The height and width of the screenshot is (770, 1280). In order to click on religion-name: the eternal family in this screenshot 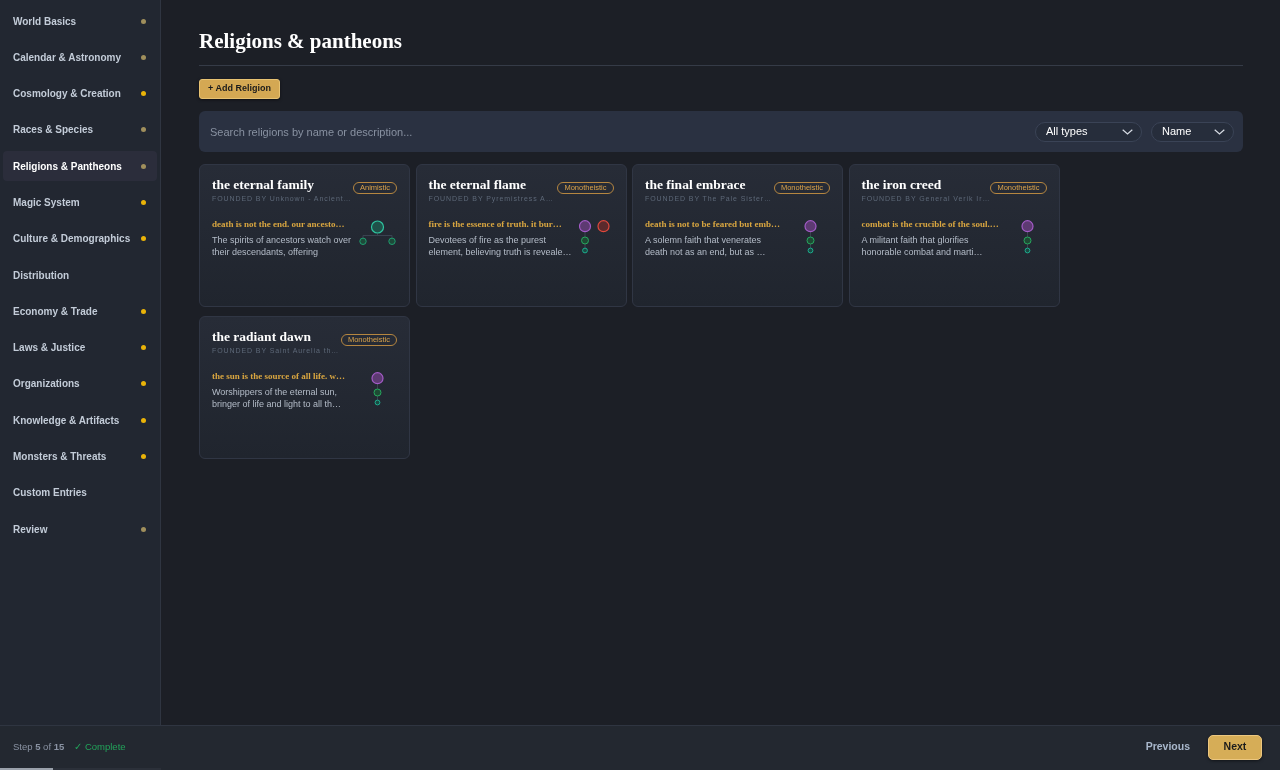, I will do `click(263, 184)`.